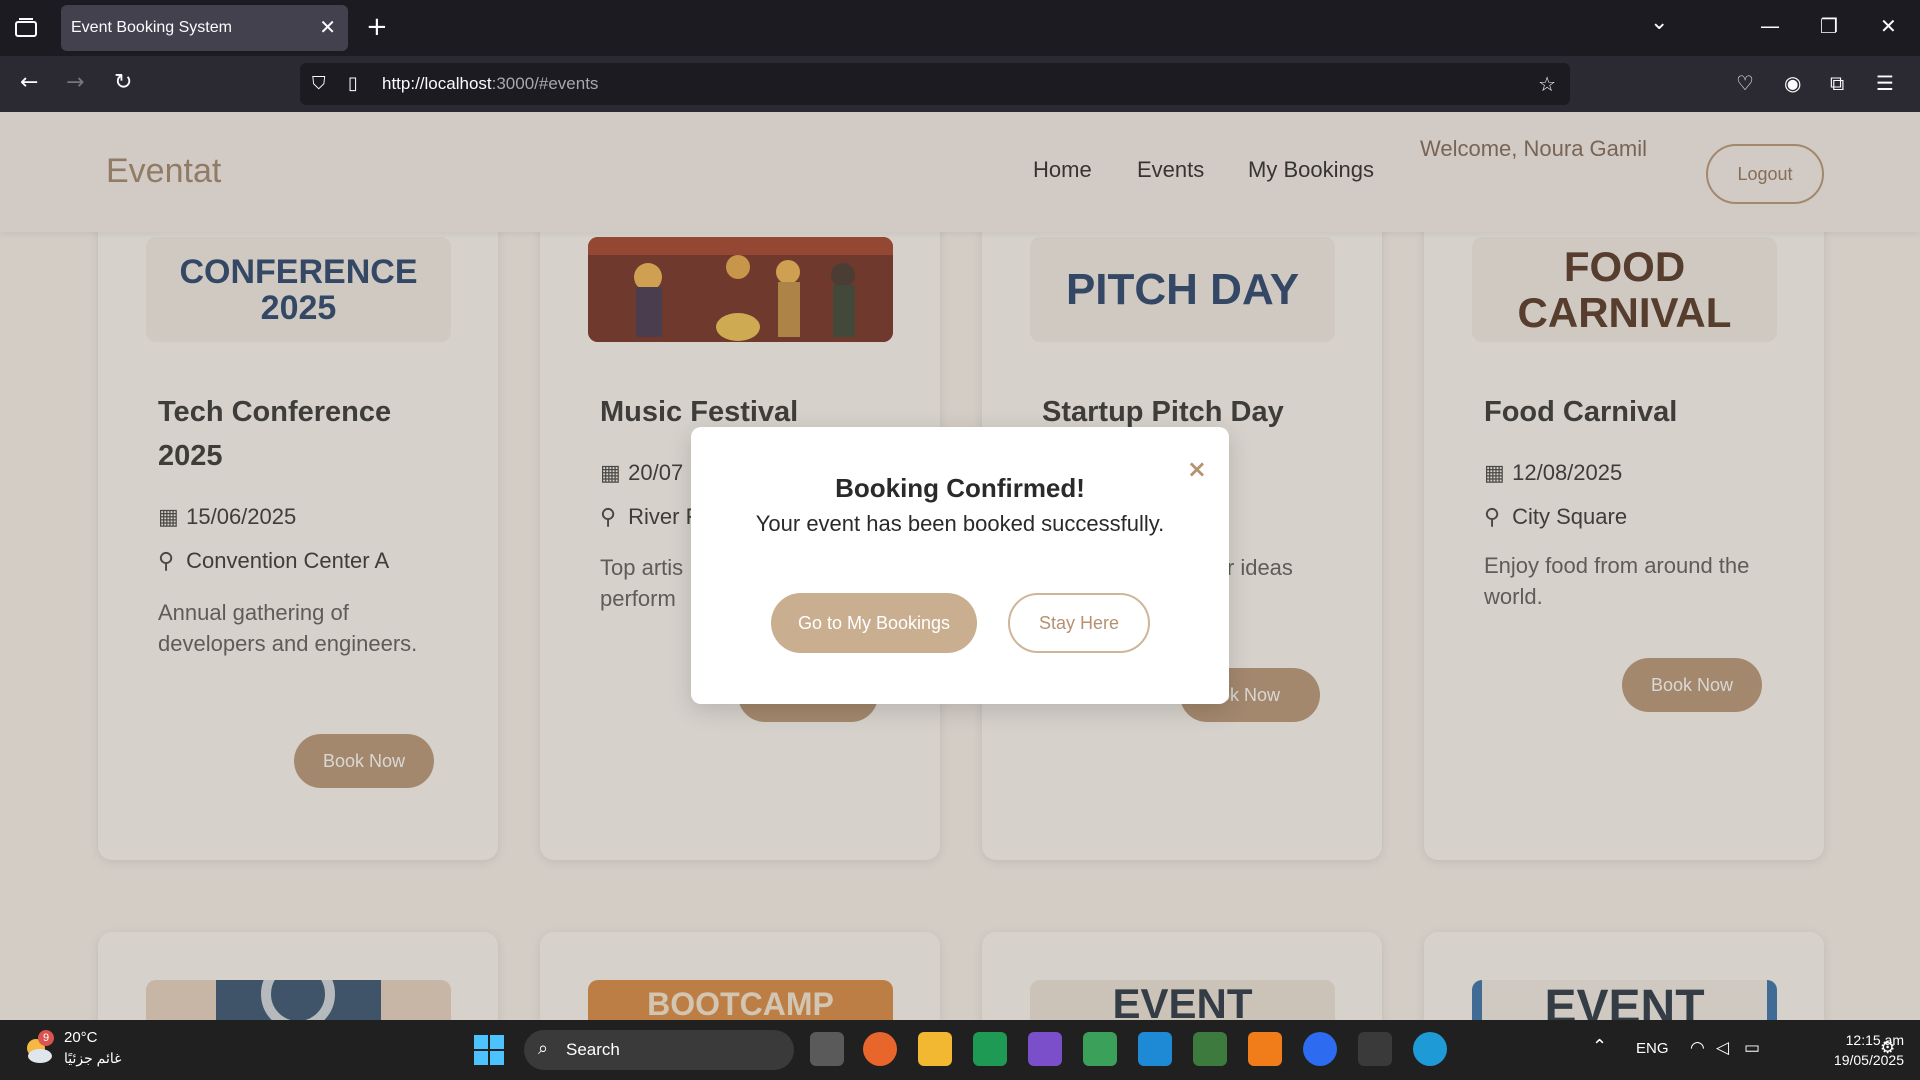  What do you see at coordinates (1652, 1048) in the screenshot?
I see `language-indicator: ENG` at bounding box center [1652, 1048].